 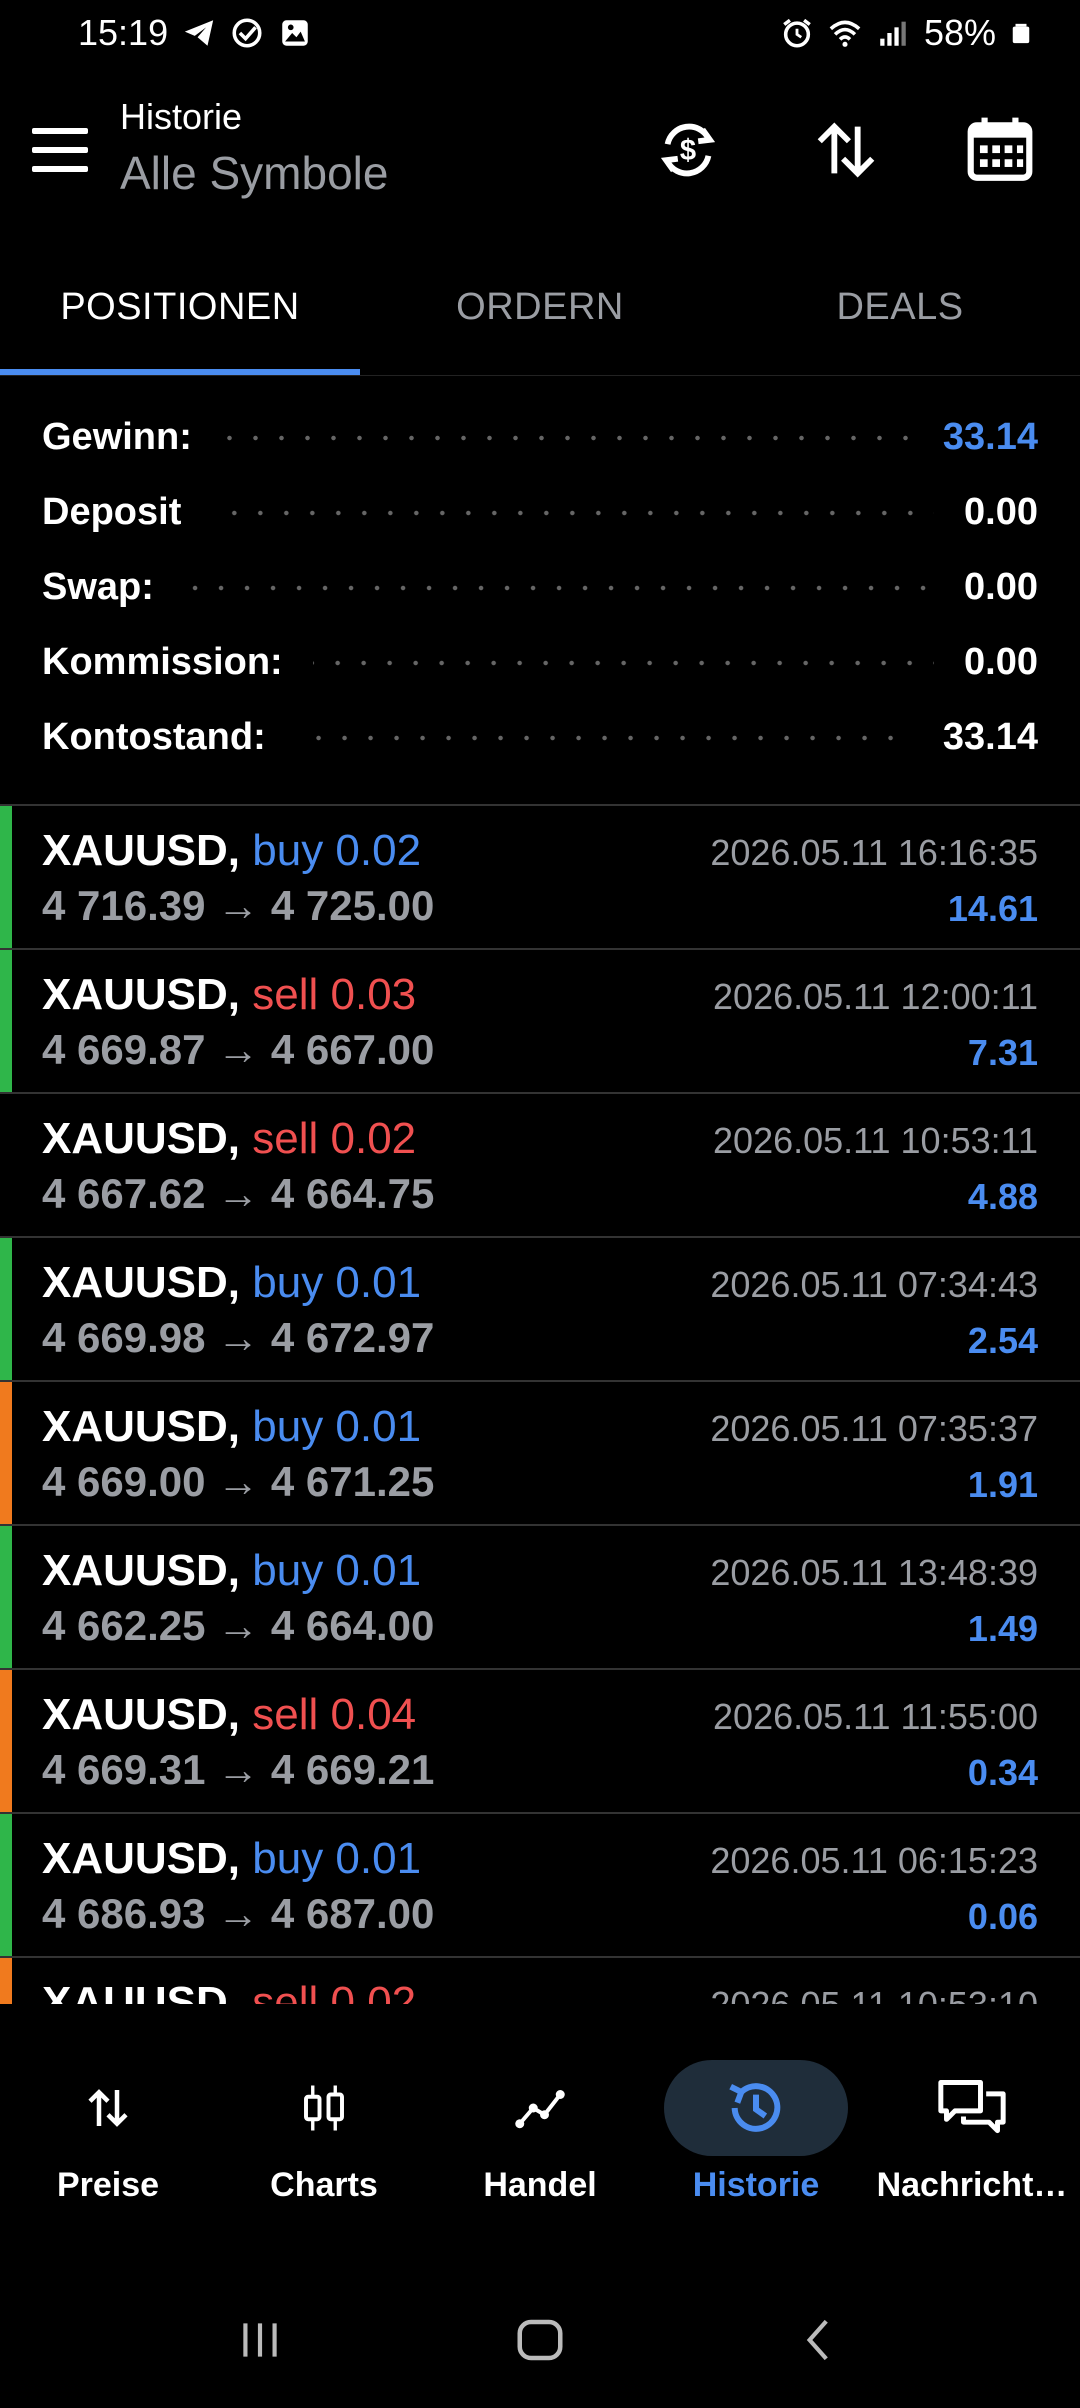 I want to click on currency-exchange-icon: $, so click(x=688, y=150).